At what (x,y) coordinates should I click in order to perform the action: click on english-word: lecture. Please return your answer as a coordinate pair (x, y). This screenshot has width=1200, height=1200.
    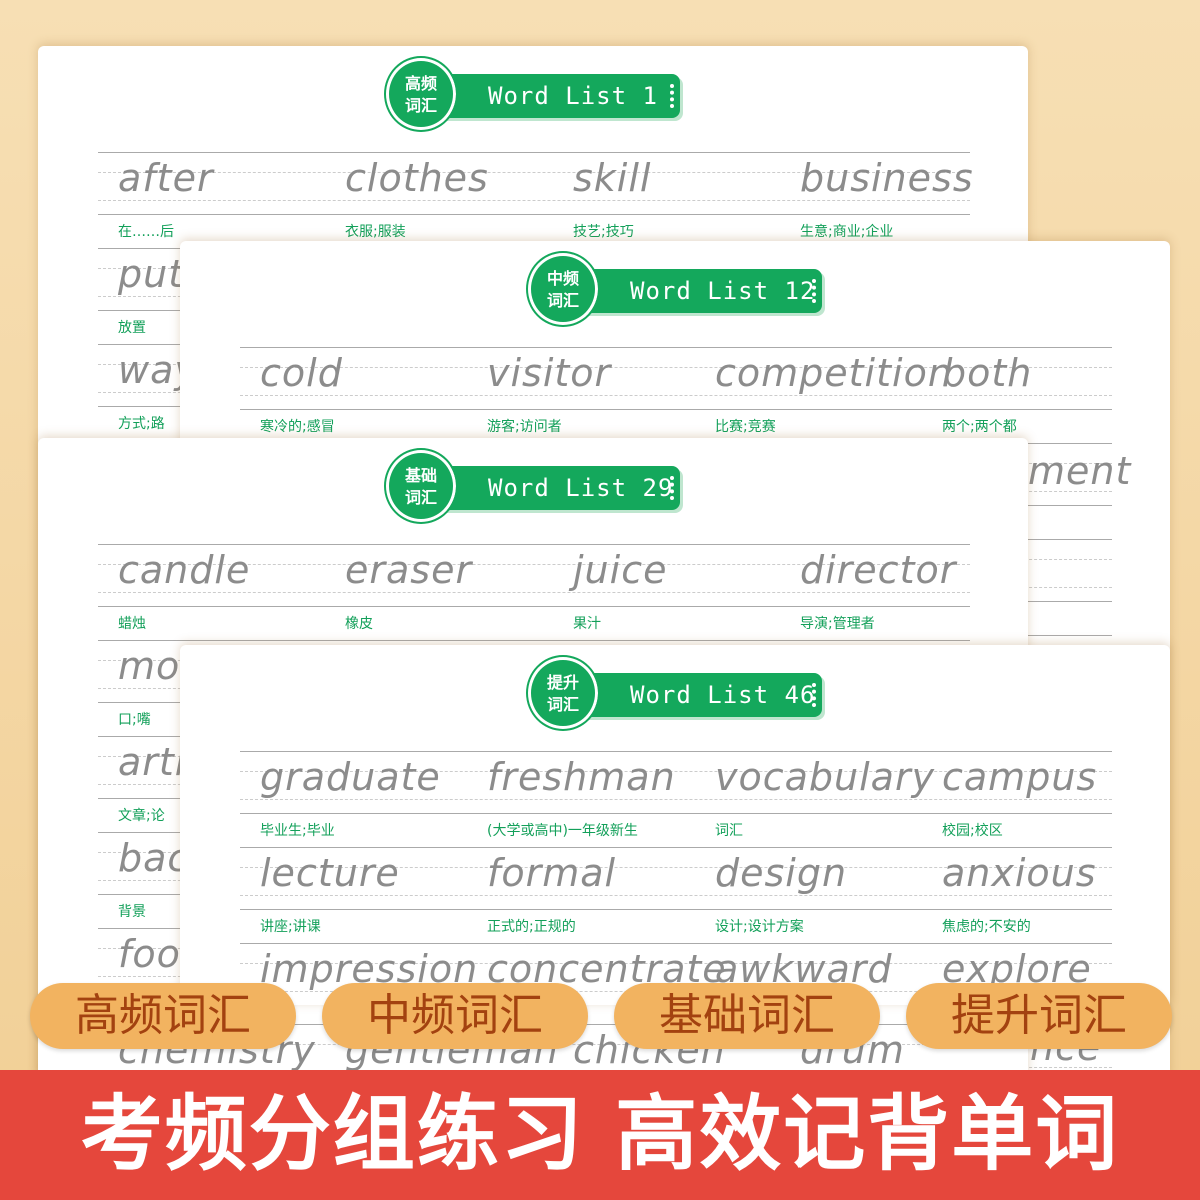
    Looking at the image, I should click on (330, 873).